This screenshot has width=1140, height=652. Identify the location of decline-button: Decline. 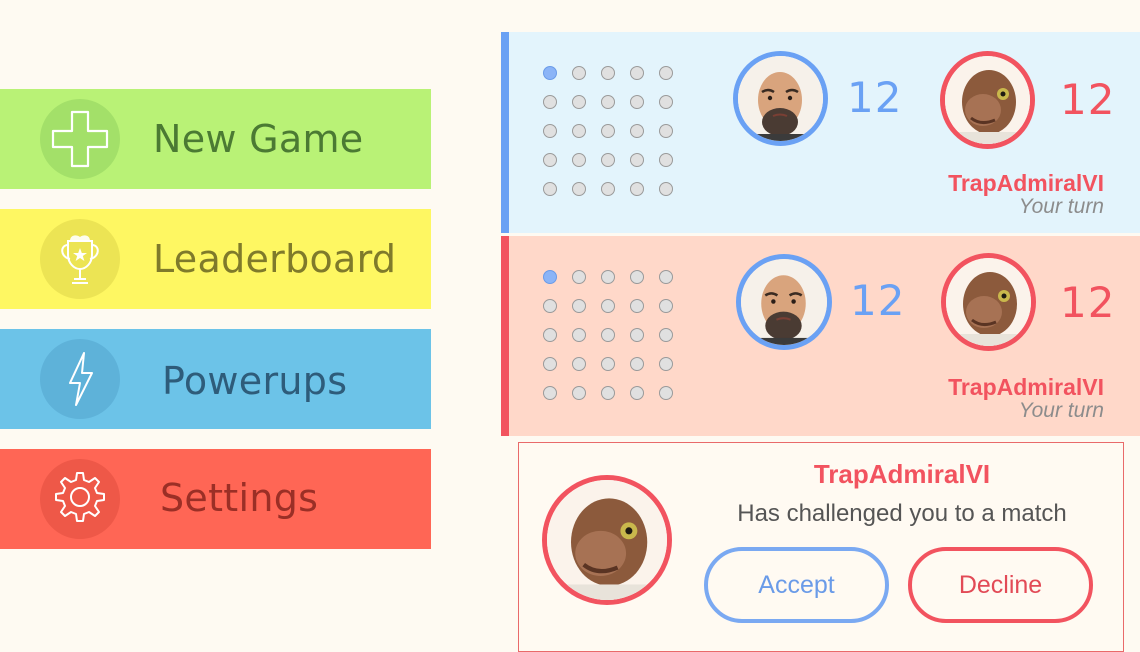
(1000, 585).